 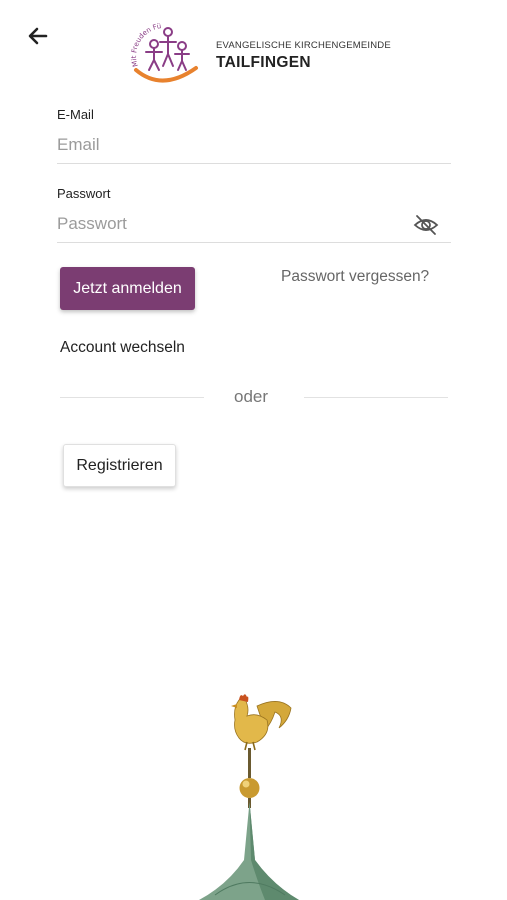 I want to click on login-button: Jetzt anmelden, so click(x=127, y=288).